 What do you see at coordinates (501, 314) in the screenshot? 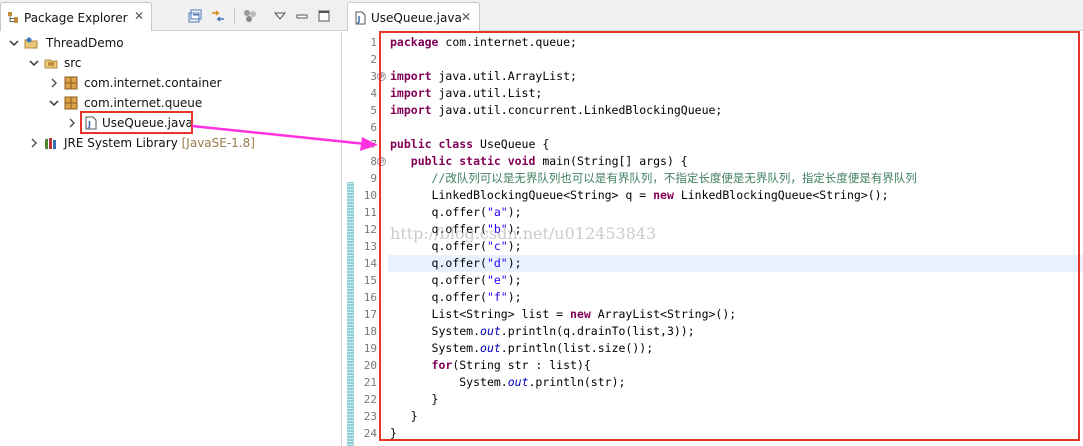
I see `code-text: List<String> list =` at bounding box center [501, 314].